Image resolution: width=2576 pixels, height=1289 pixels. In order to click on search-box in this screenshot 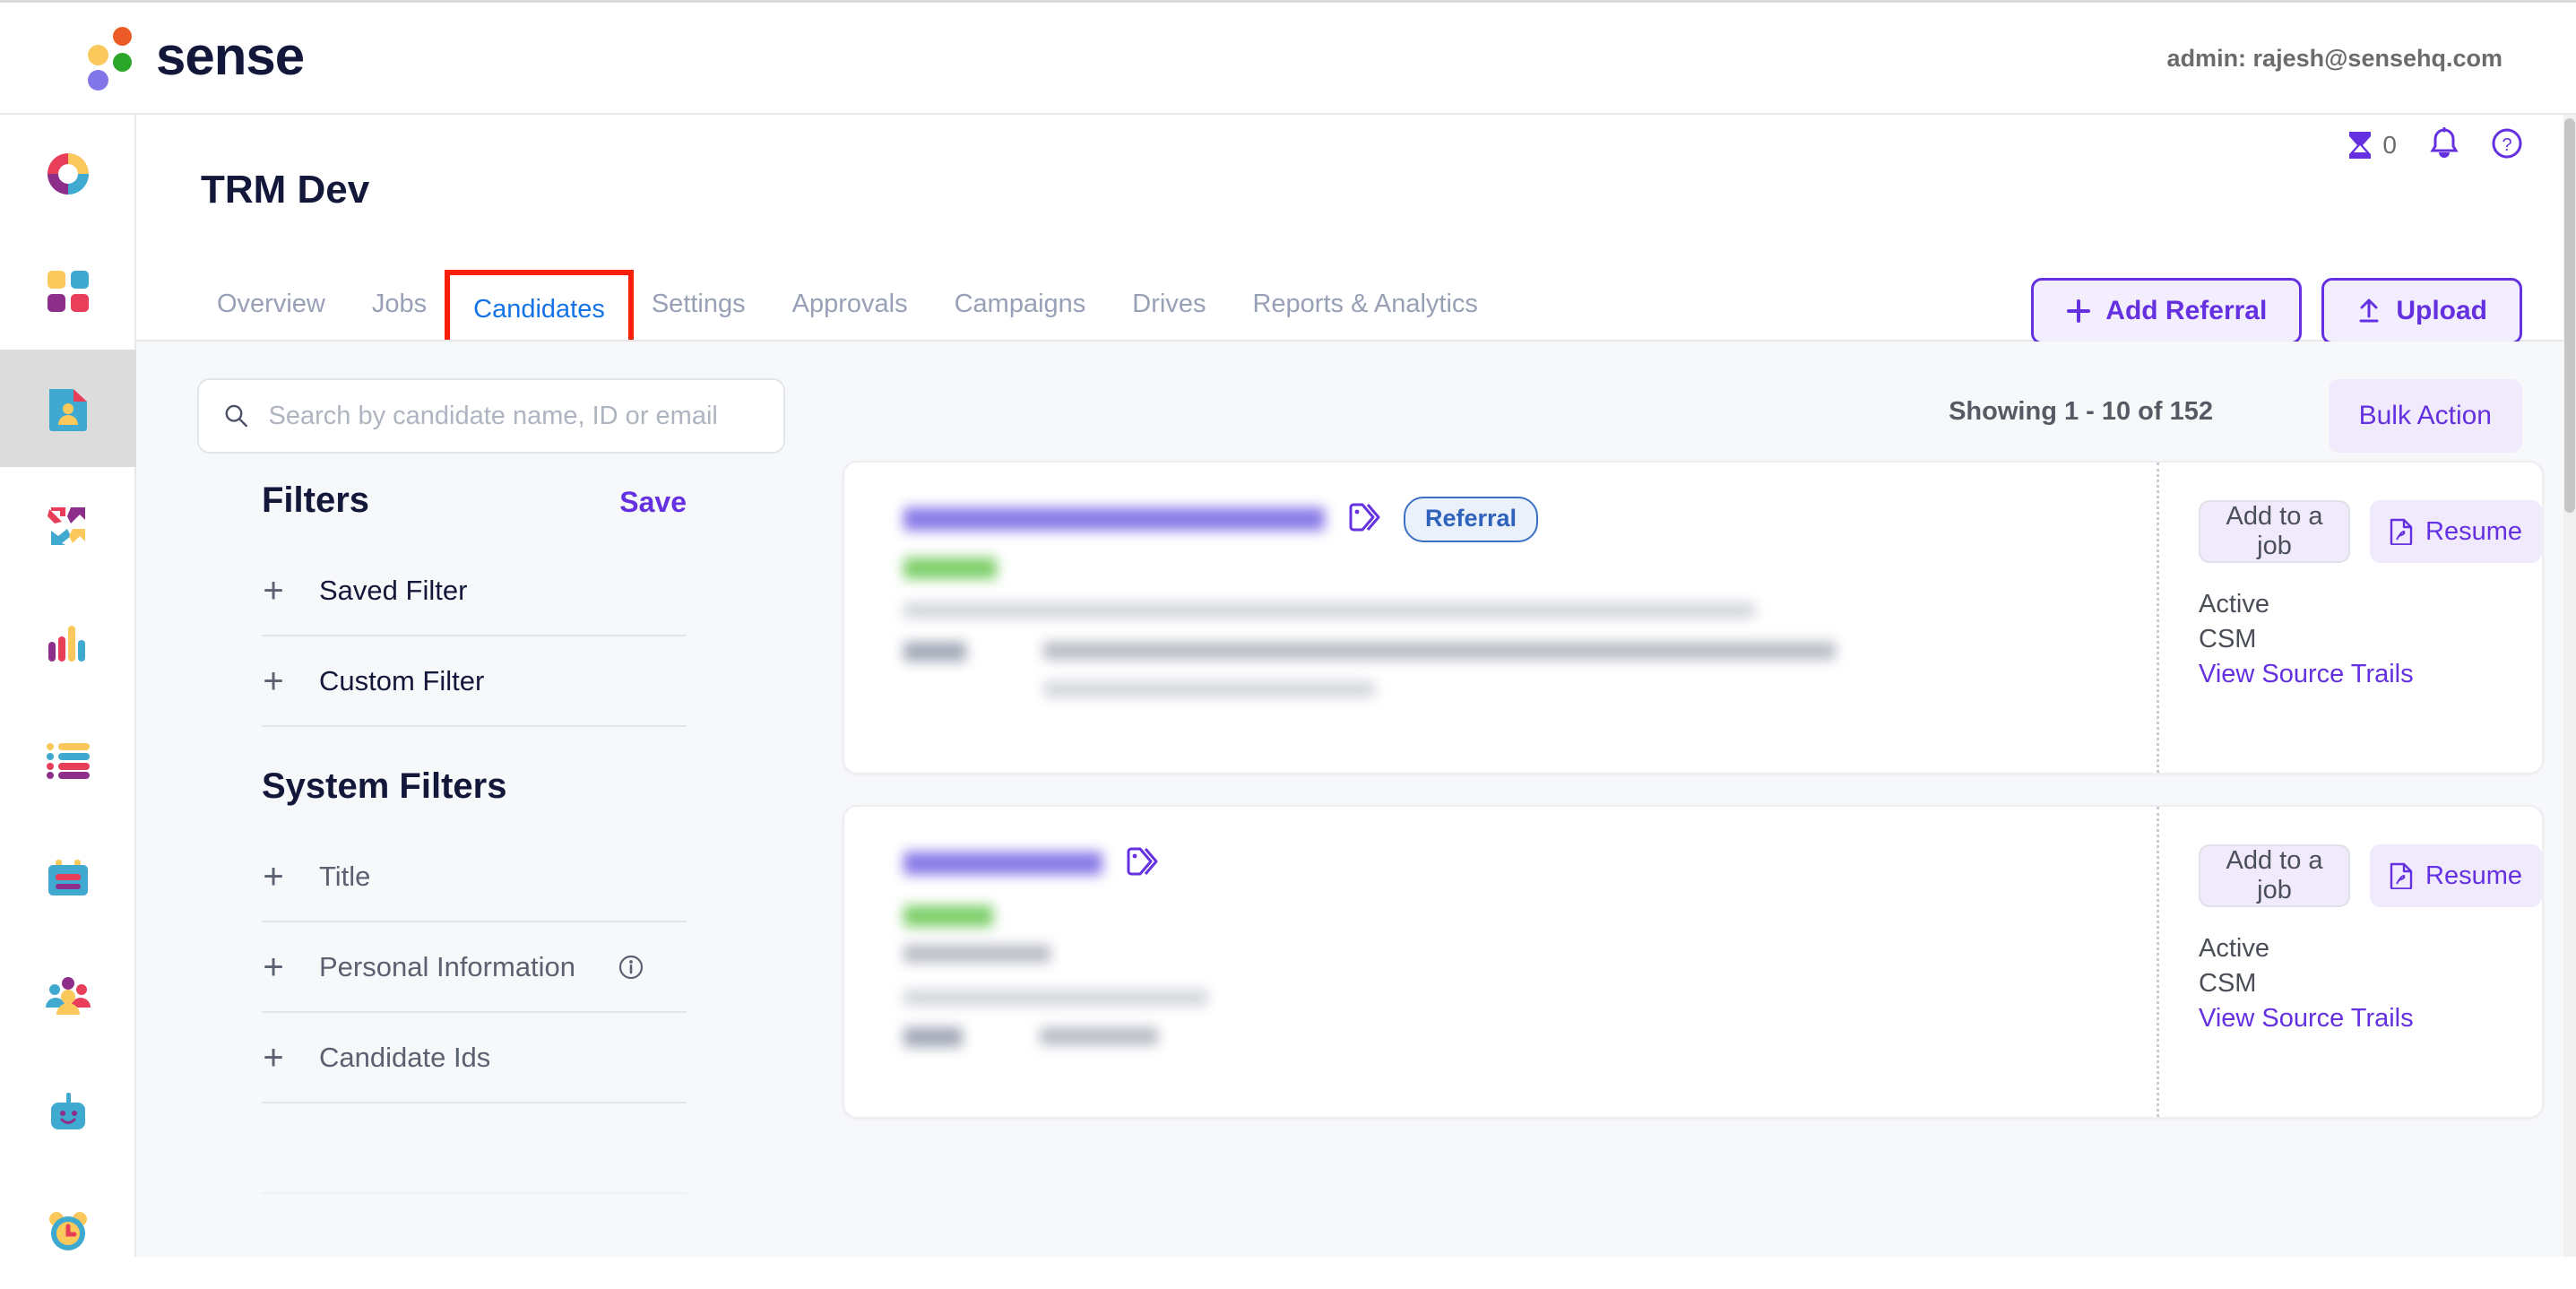, I will do `click(491, 416)`.